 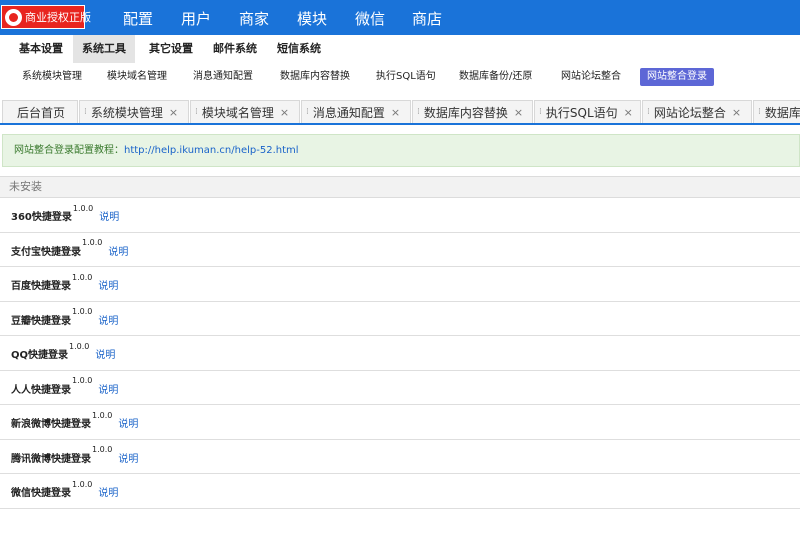 I want to click on tool-nav-module-manage: 系统模块管理, so click(x=52, y=77).